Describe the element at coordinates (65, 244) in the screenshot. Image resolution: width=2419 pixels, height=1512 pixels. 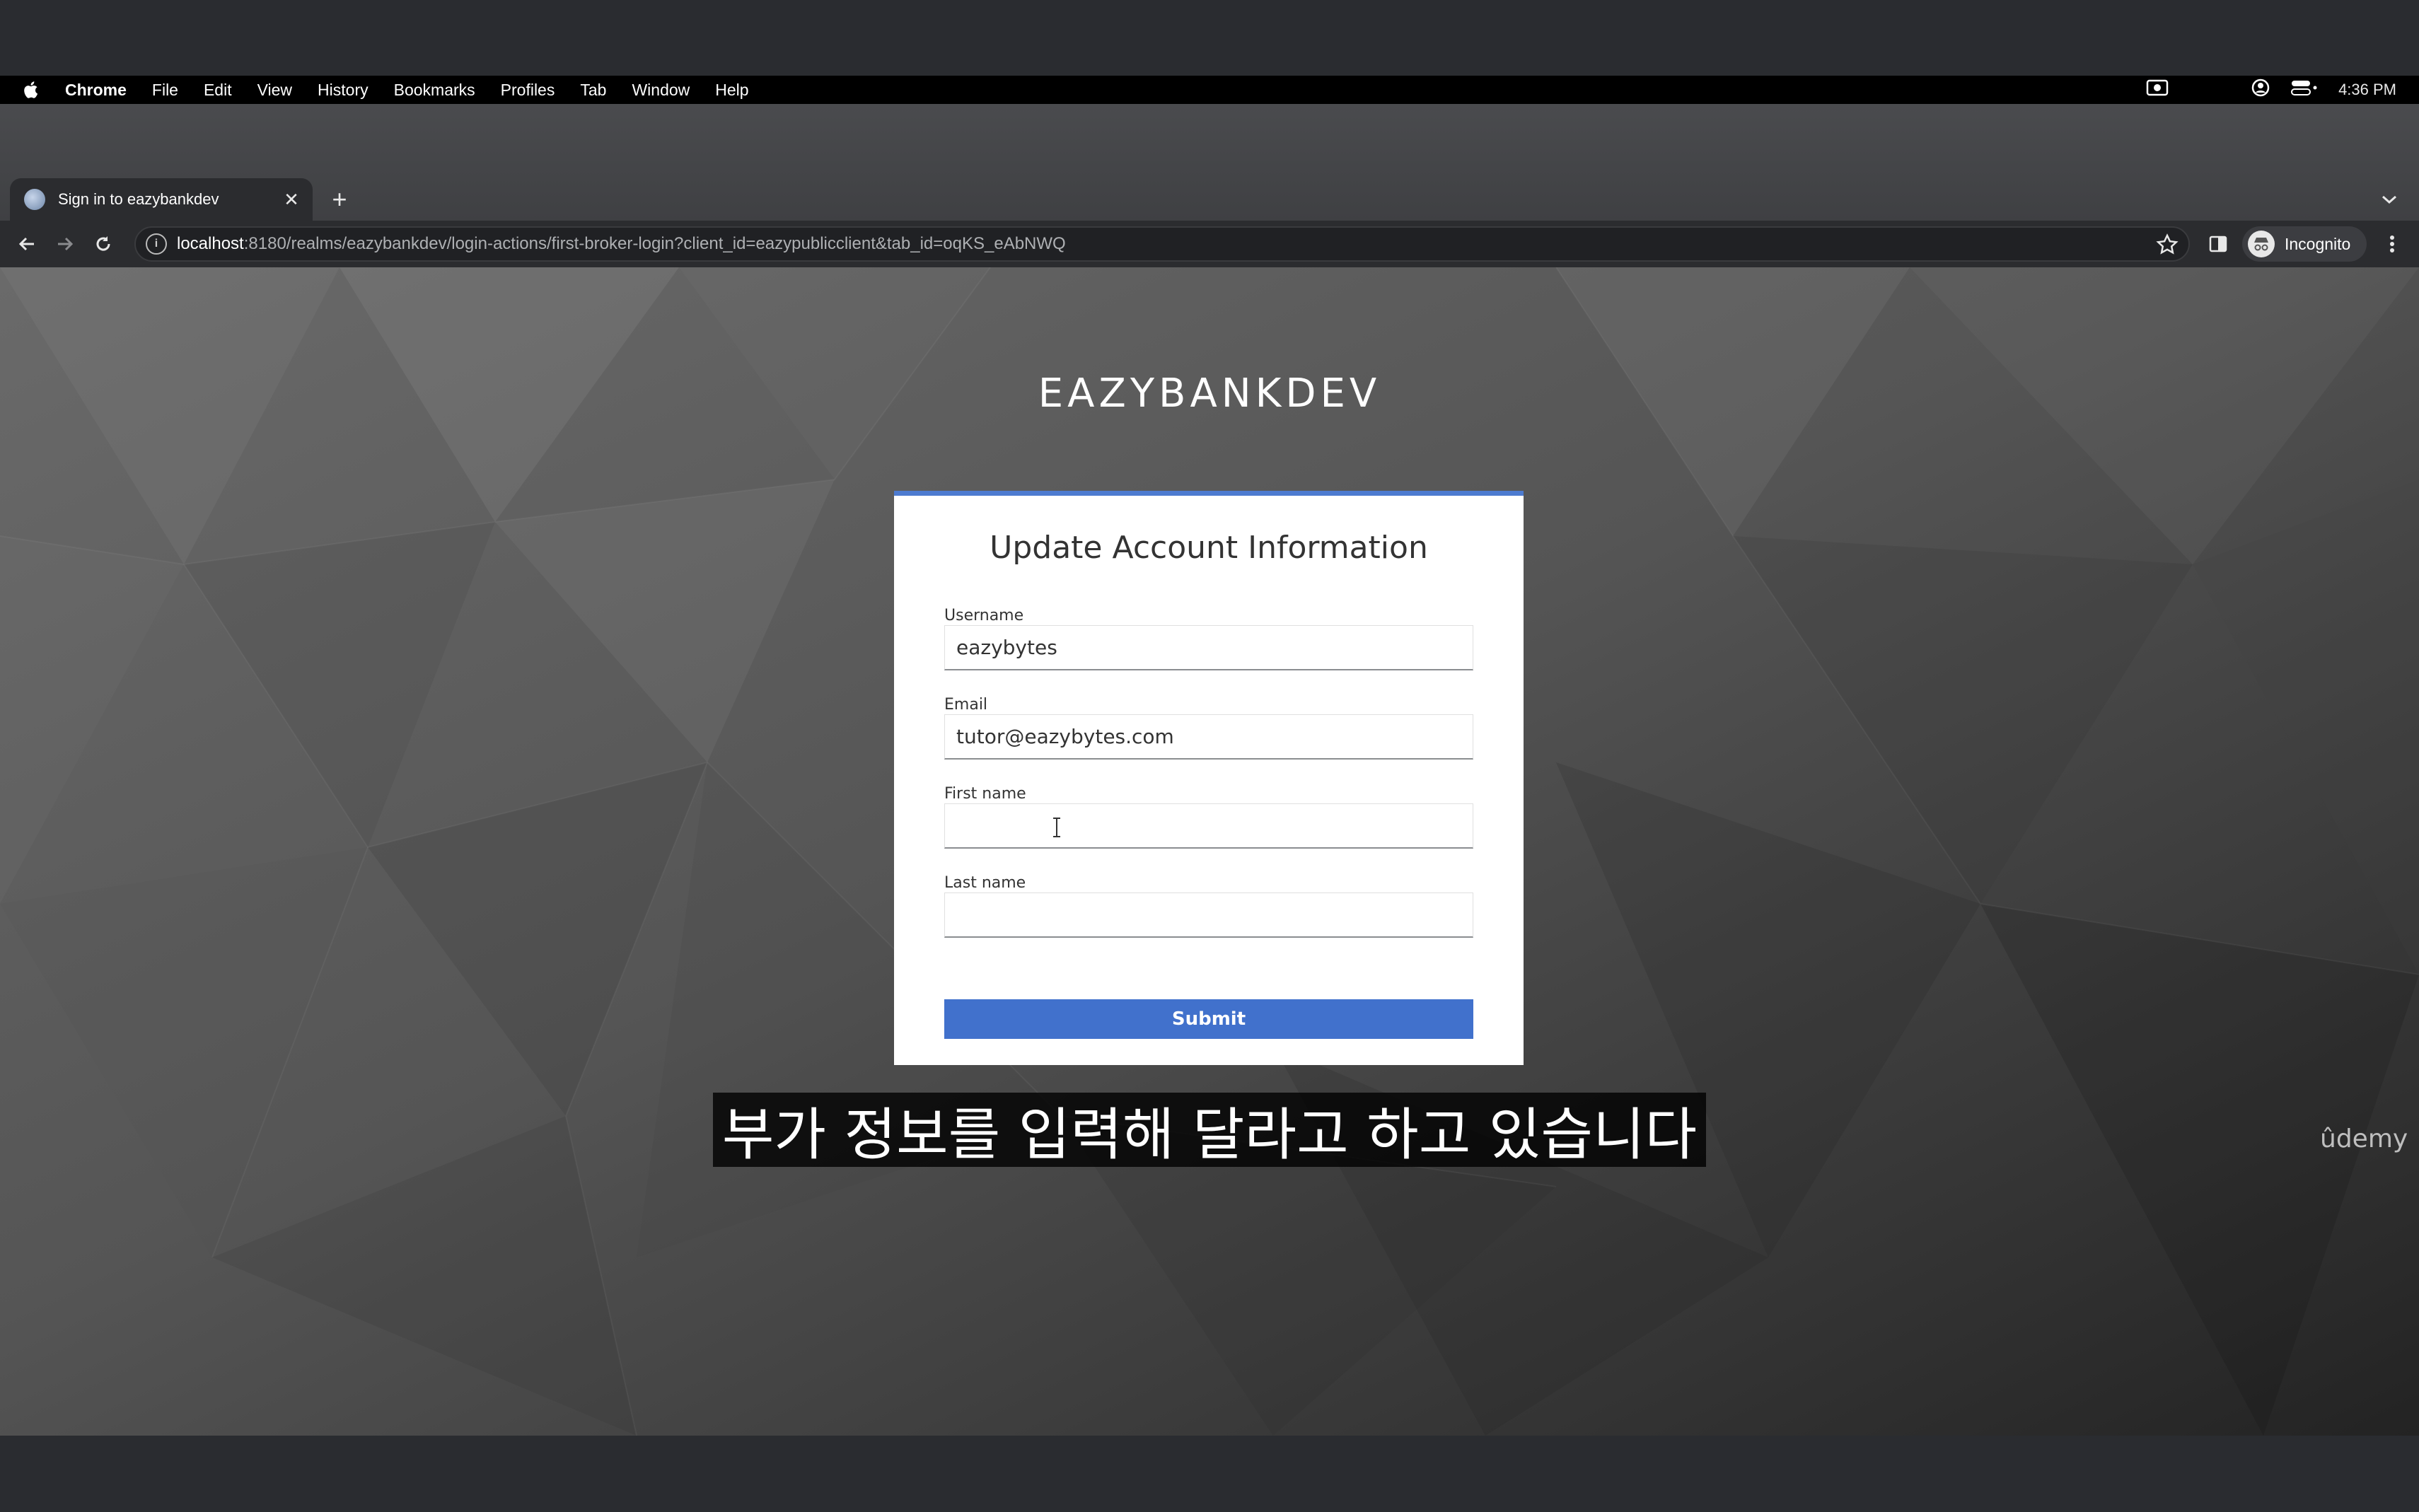
I see `forward-arrow-icon` at that location.